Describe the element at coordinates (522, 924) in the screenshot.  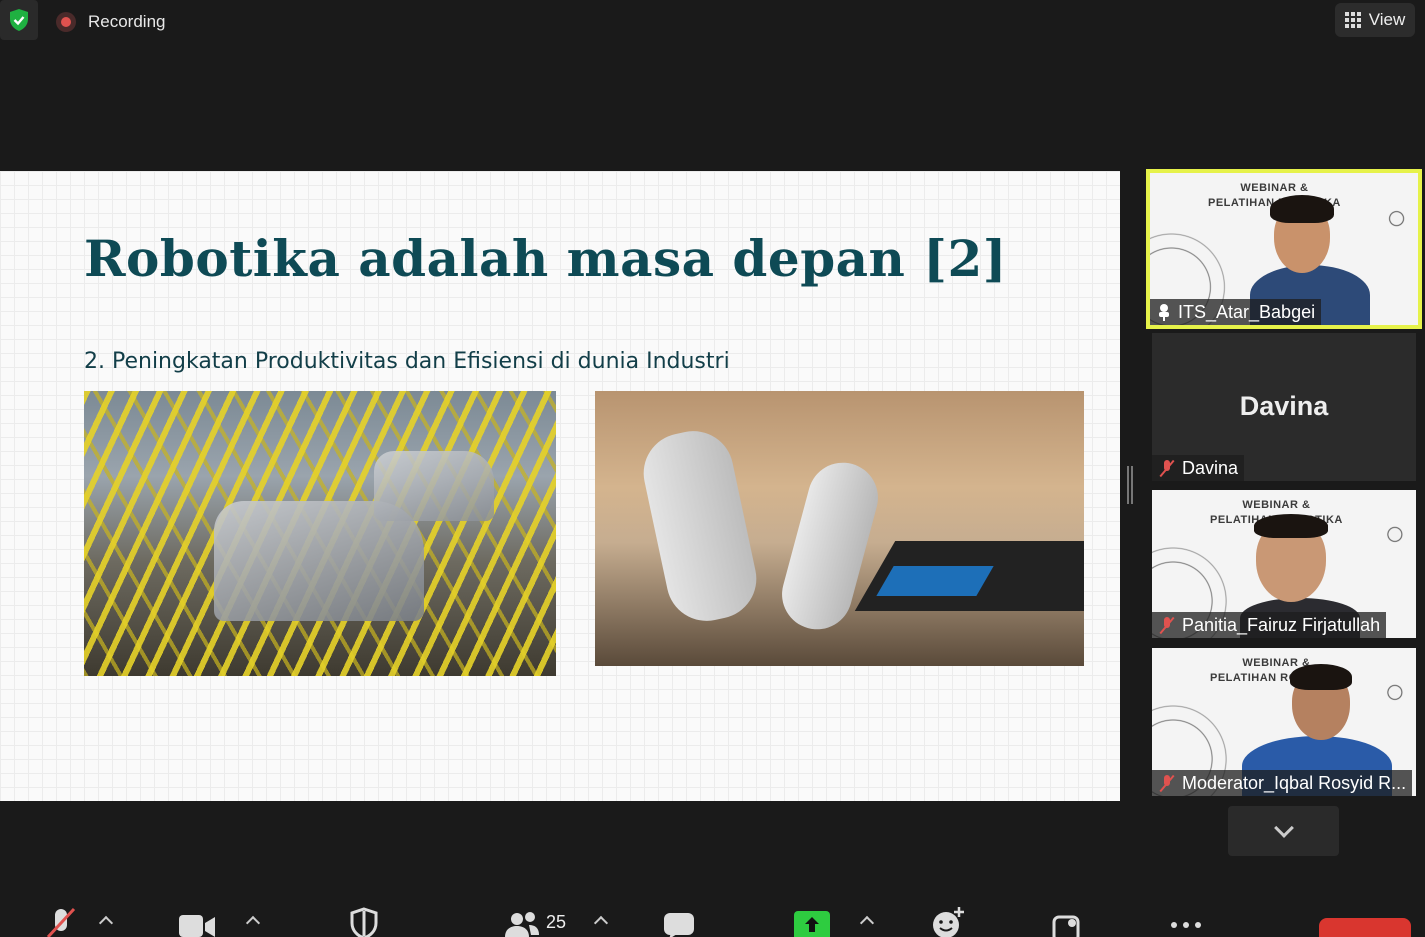
I see `participants-icon` at that location.